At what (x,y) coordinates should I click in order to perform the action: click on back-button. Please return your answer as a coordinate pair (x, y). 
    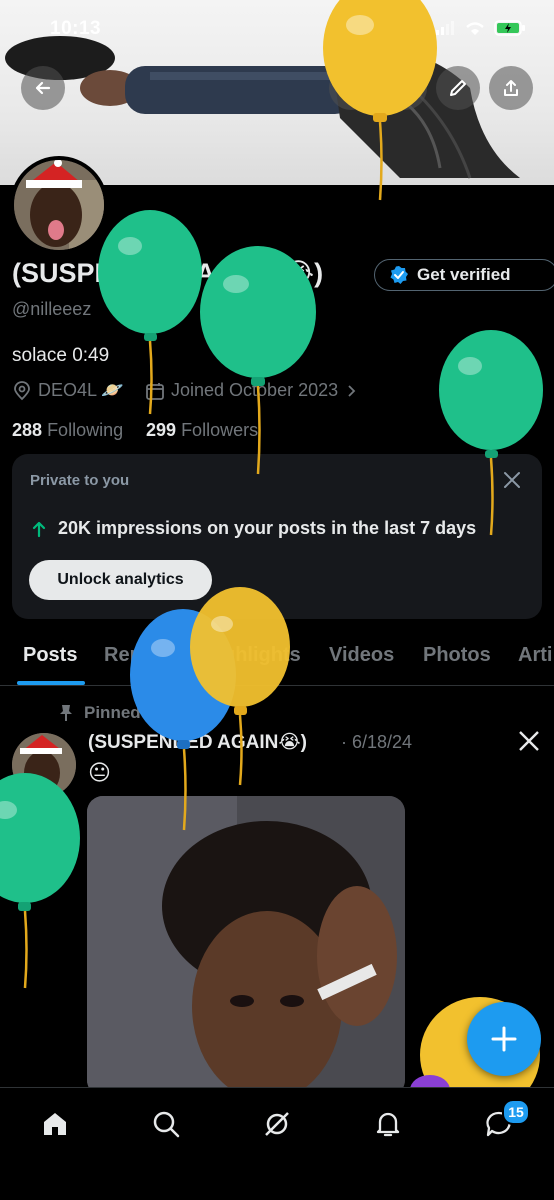
    Looking at the image, I should click on (43, 88).